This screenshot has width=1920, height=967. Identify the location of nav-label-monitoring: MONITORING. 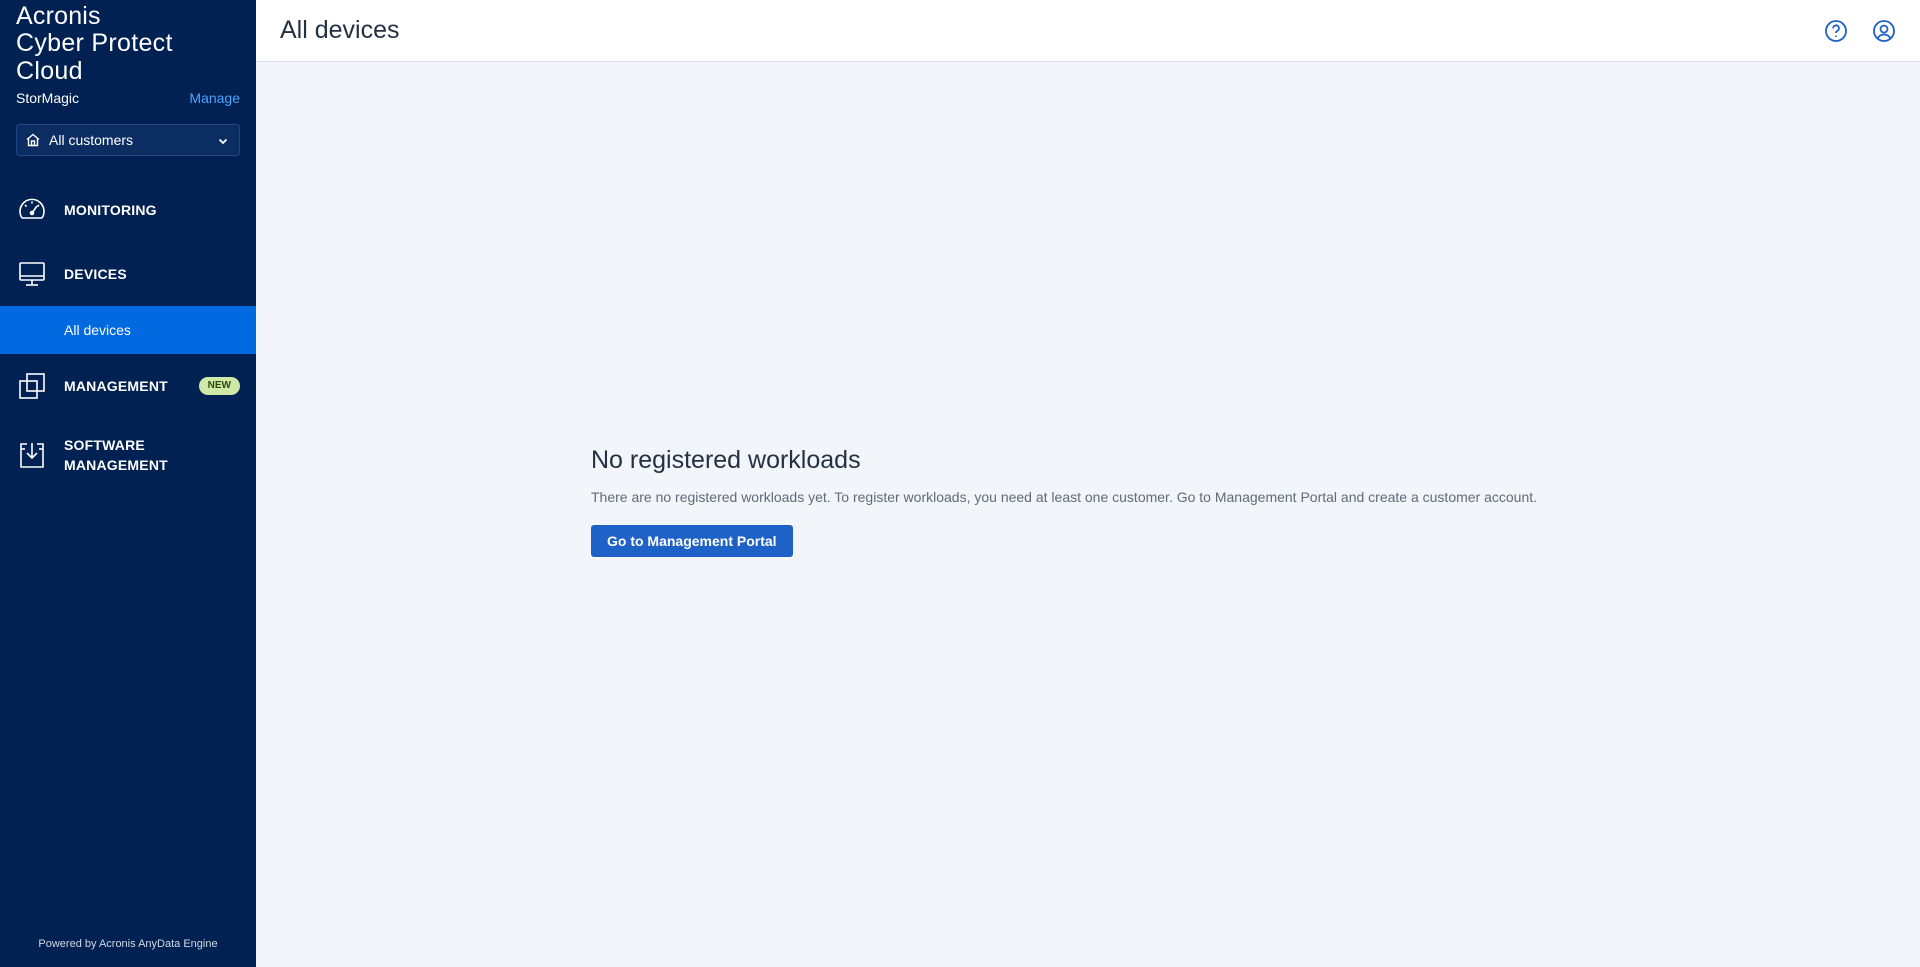
(110, 210).